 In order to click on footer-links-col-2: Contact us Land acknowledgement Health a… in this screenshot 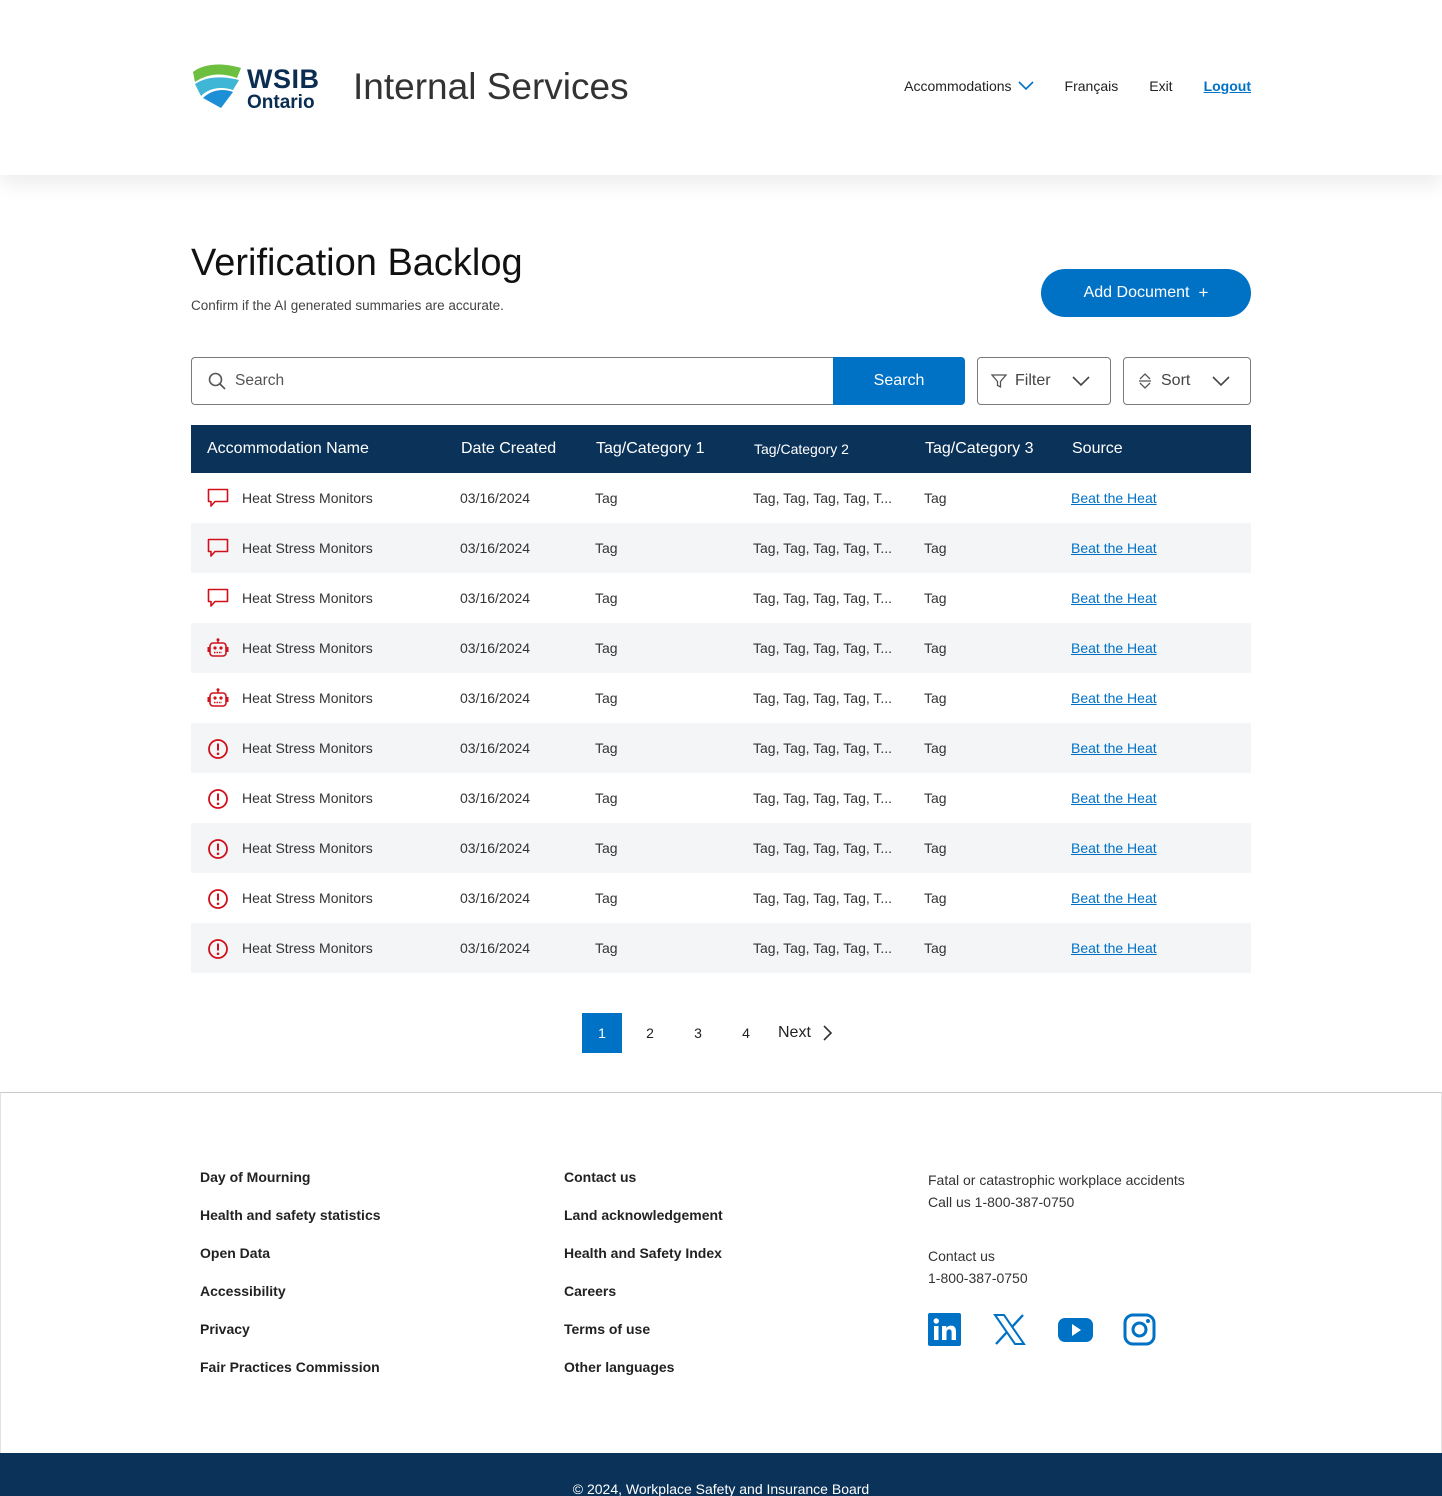, I will do `click(643, 1283)`.